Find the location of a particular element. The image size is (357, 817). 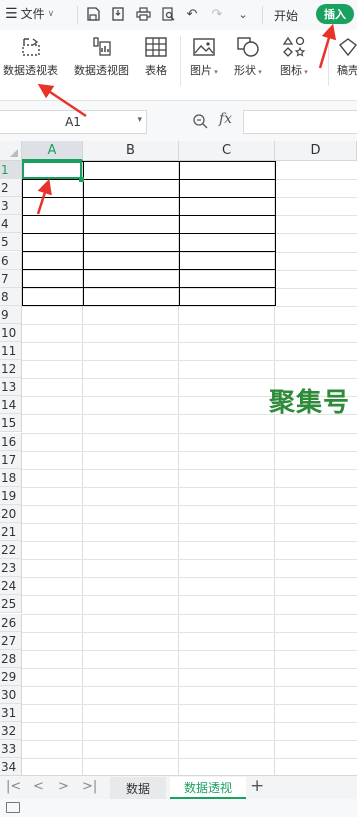

status-icon is located at coordinates (13, 807).